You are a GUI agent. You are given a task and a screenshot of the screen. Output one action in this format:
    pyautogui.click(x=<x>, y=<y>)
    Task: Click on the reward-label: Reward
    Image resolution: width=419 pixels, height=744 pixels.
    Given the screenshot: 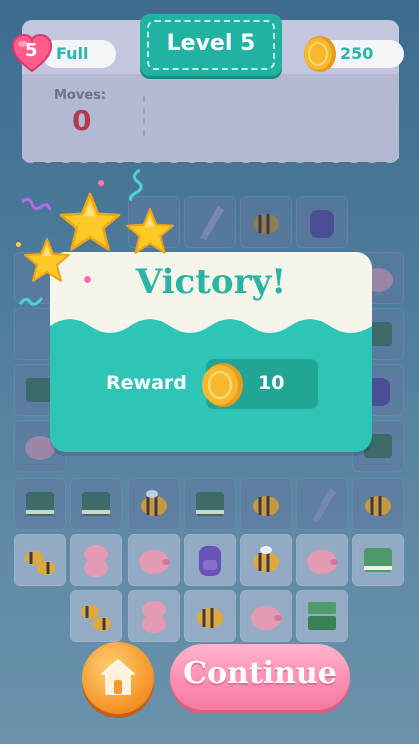 What is the action you would take?
    pyautogui.click(x=146, y=383)
    